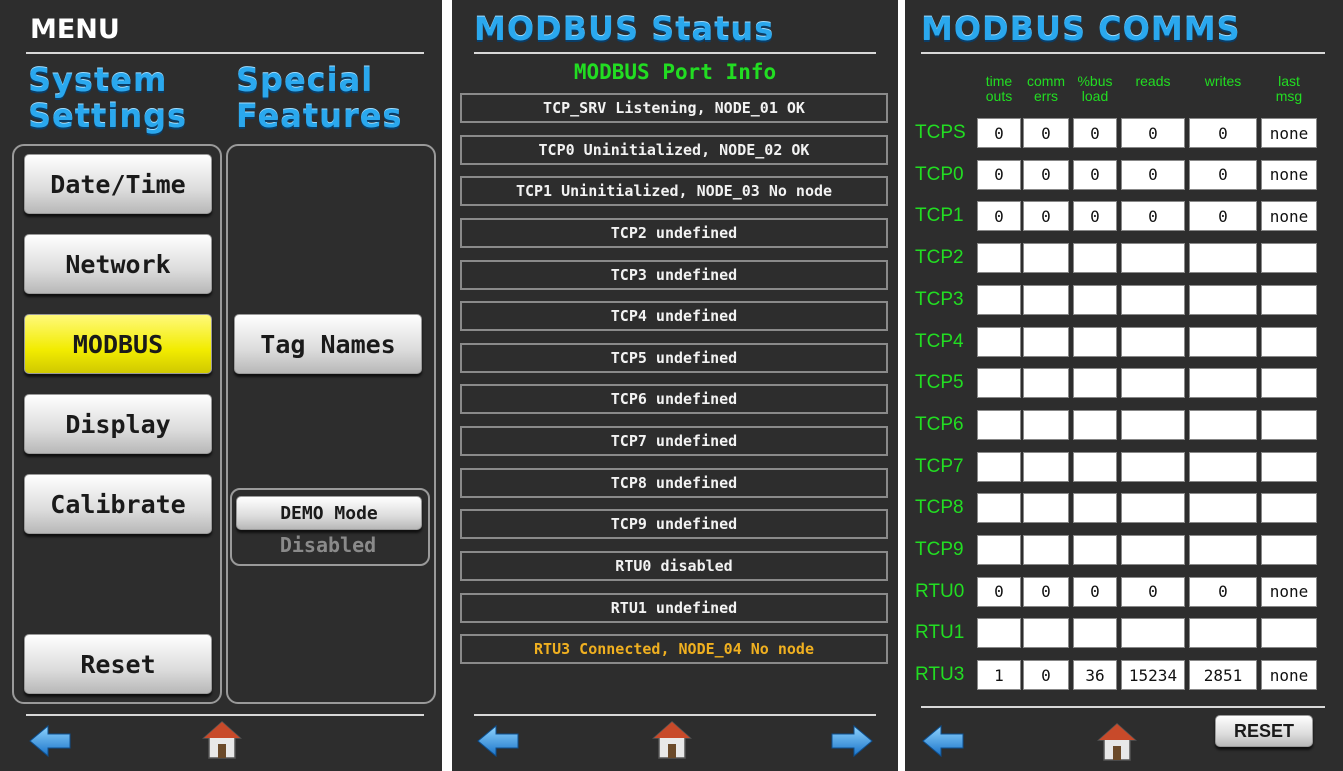 This screenshot has height=771, width=1343. Describe the element at coordinates (674, 608) in the screenshot. I see `status-row-rtu1: RTU1 undefined` at that location.